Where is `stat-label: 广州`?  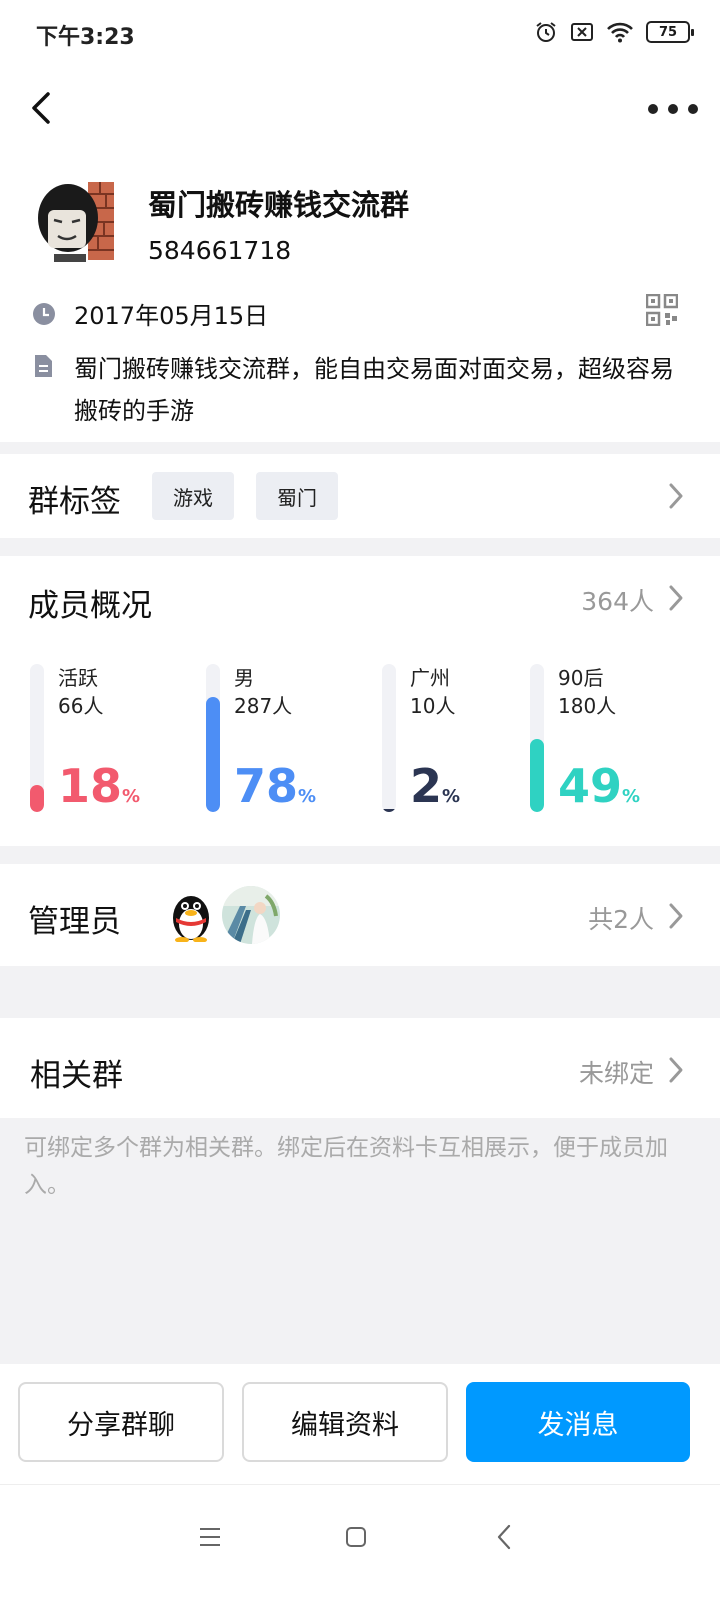 stat-label: 广州 is located at coordinates (430, 678).